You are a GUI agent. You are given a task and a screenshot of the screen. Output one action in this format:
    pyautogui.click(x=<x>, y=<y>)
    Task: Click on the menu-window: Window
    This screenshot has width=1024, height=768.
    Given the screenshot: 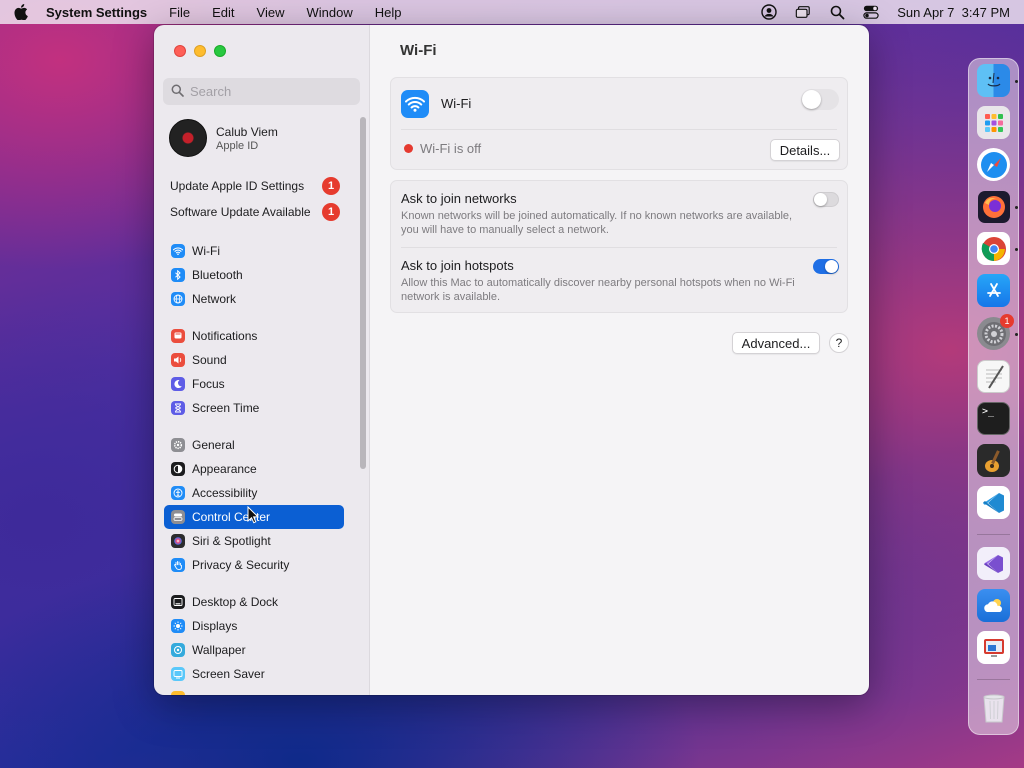 What is the action you would take?
    pyautogui.click(x=329, y=12)
    